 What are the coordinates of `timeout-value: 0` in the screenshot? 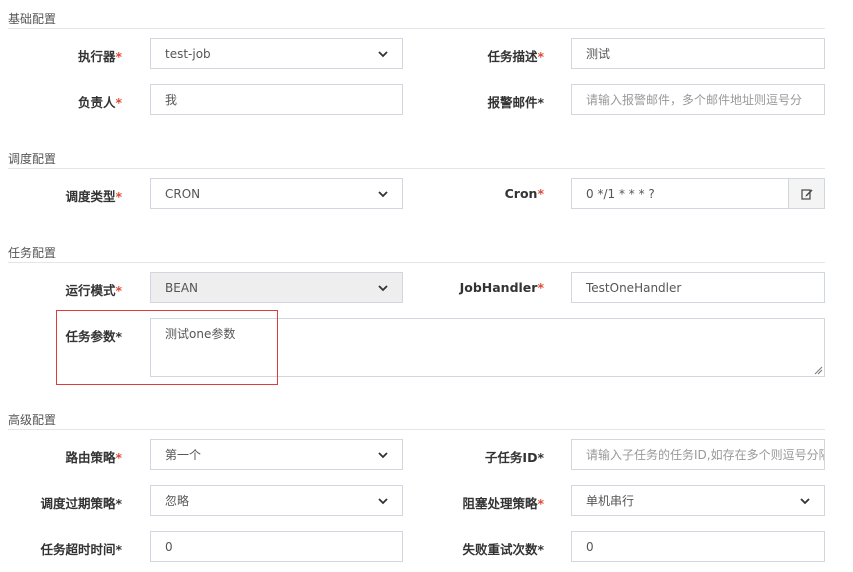 It's located at (169, 546).